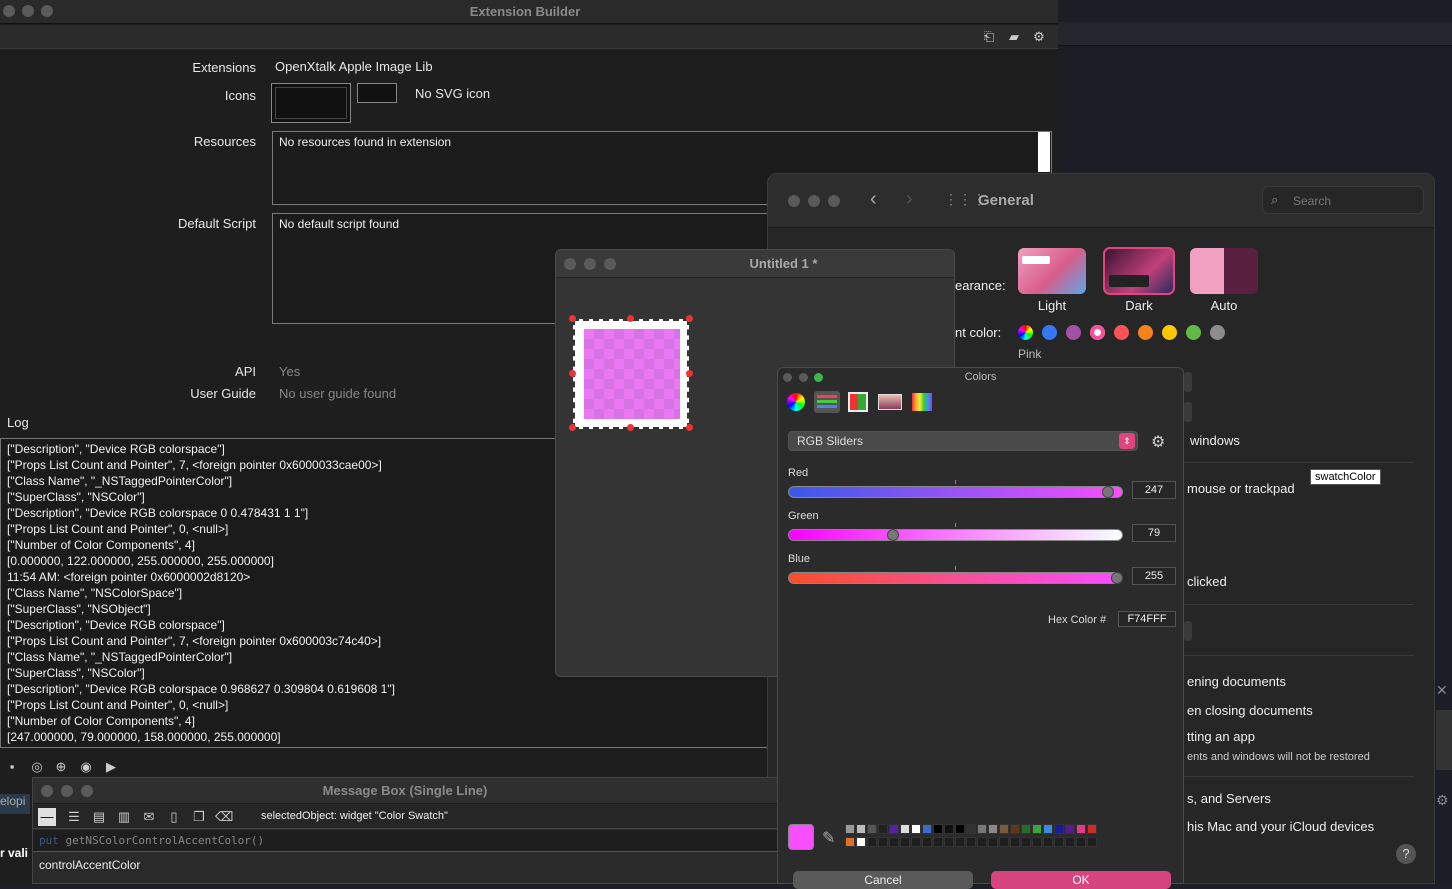 The image size is (1452, 889). Describe the element at coordinates (311, 103) in the screenshot. I see `icon-well-large` at that location.